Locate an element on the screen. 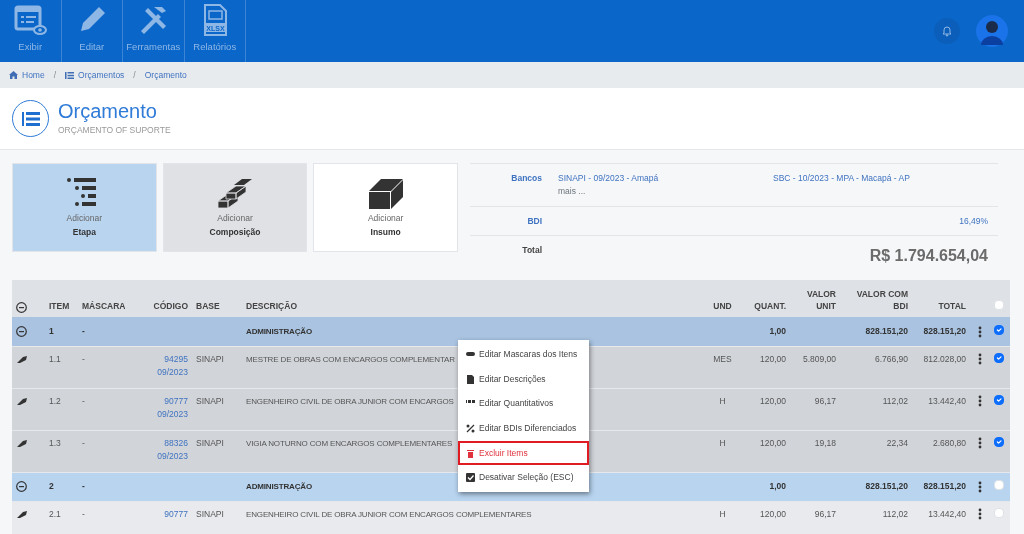  mask-icon is located at coordinates (470, 354).